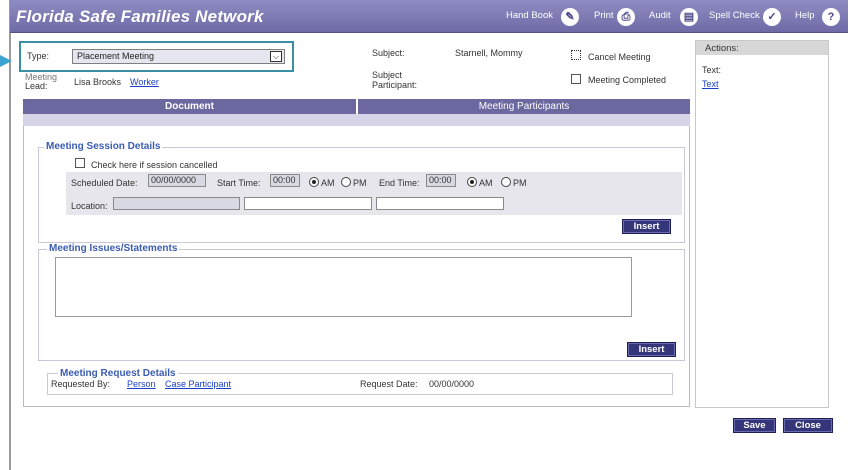  What do you see at coordinates (81, 384) in the screenshot?
I see `requested-by-label: Requested By:` at bounding box center [81, 384].